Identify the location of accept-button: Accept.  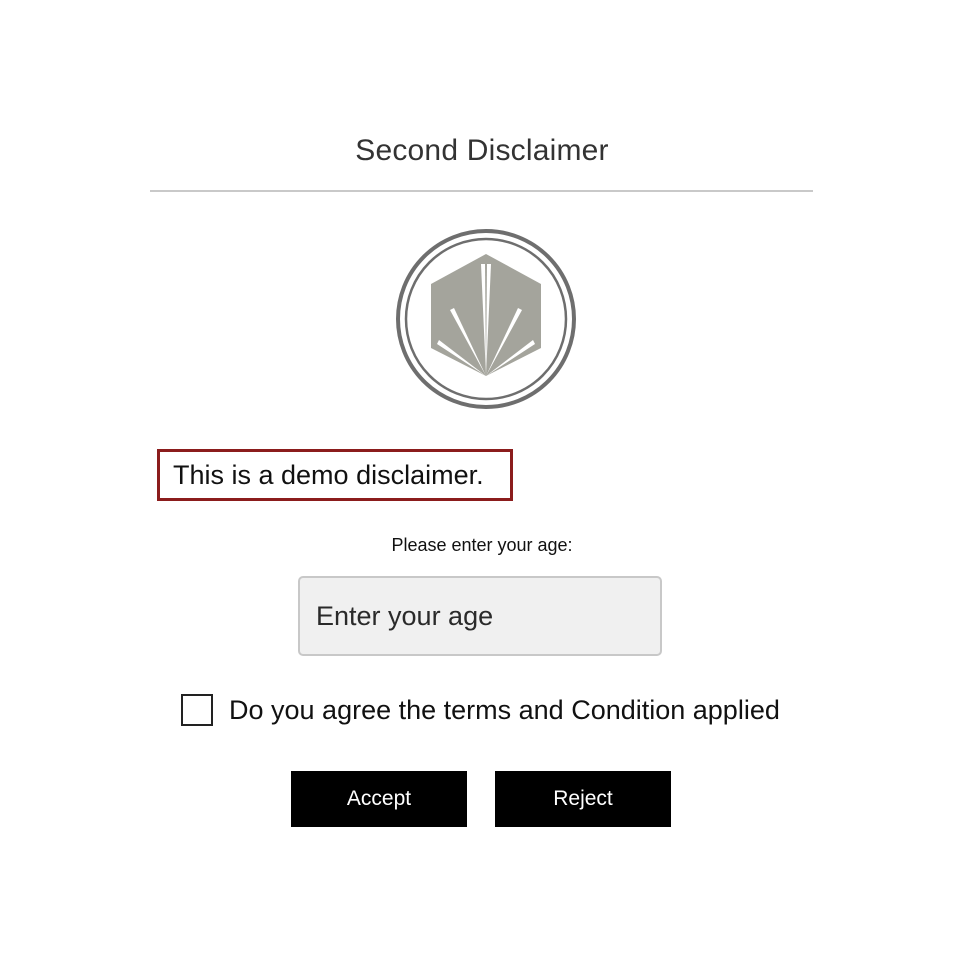
(379, 799).